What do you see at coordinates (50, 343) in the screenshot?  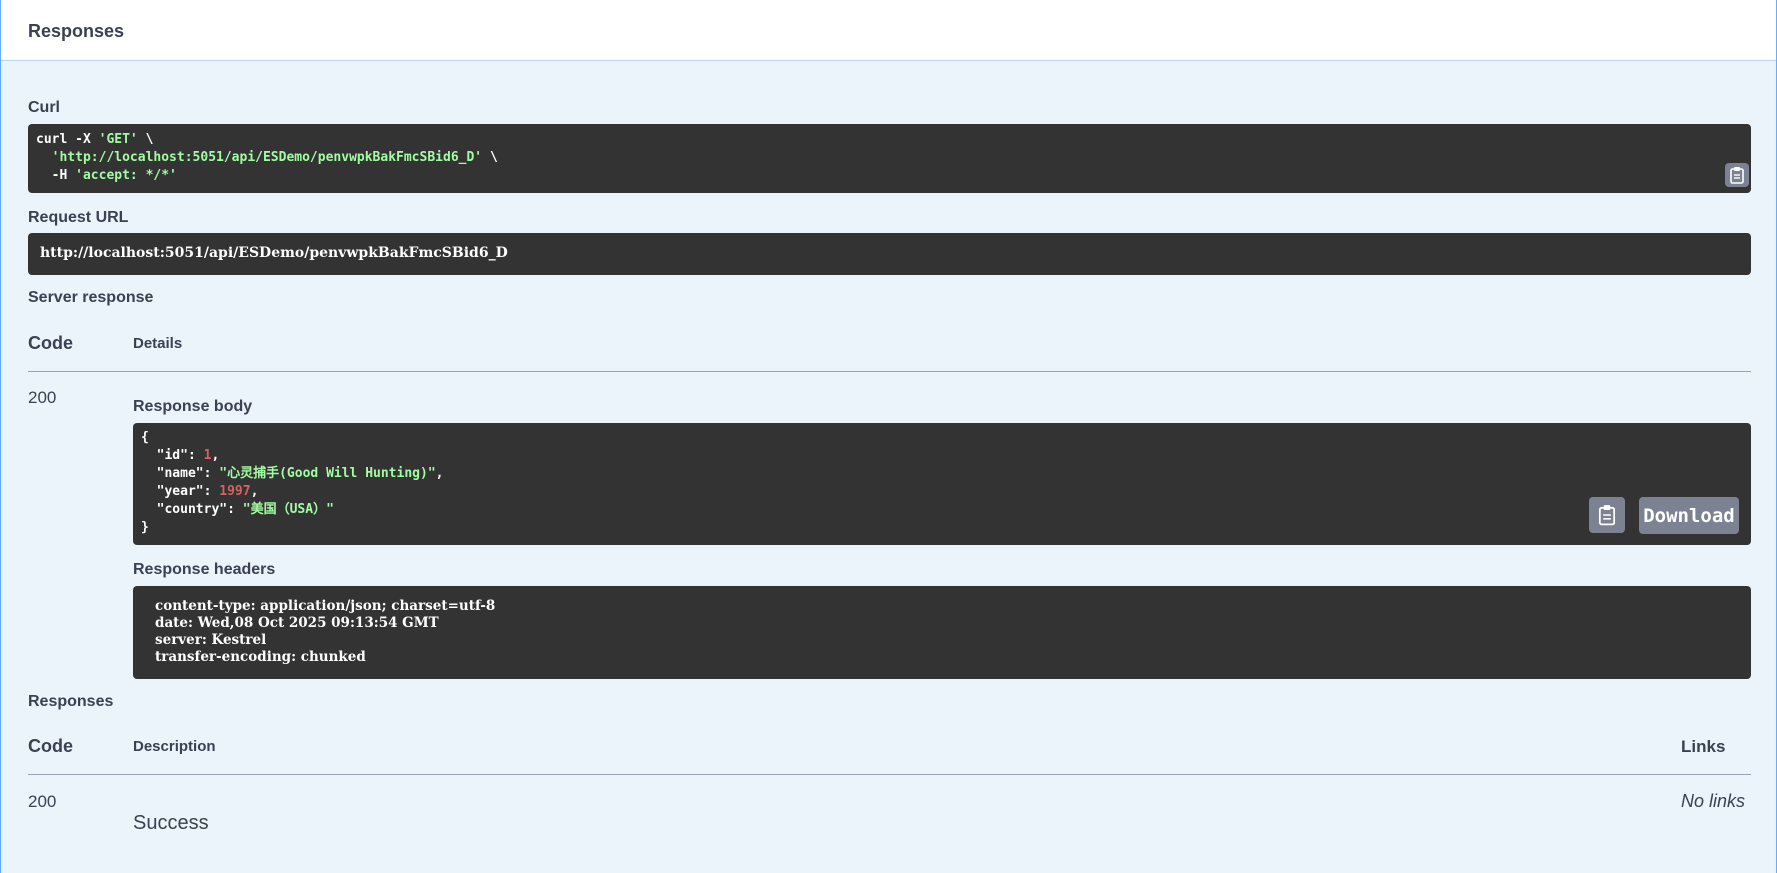 I see `server-response-code-header: Code` at bounding box center [50, 343].